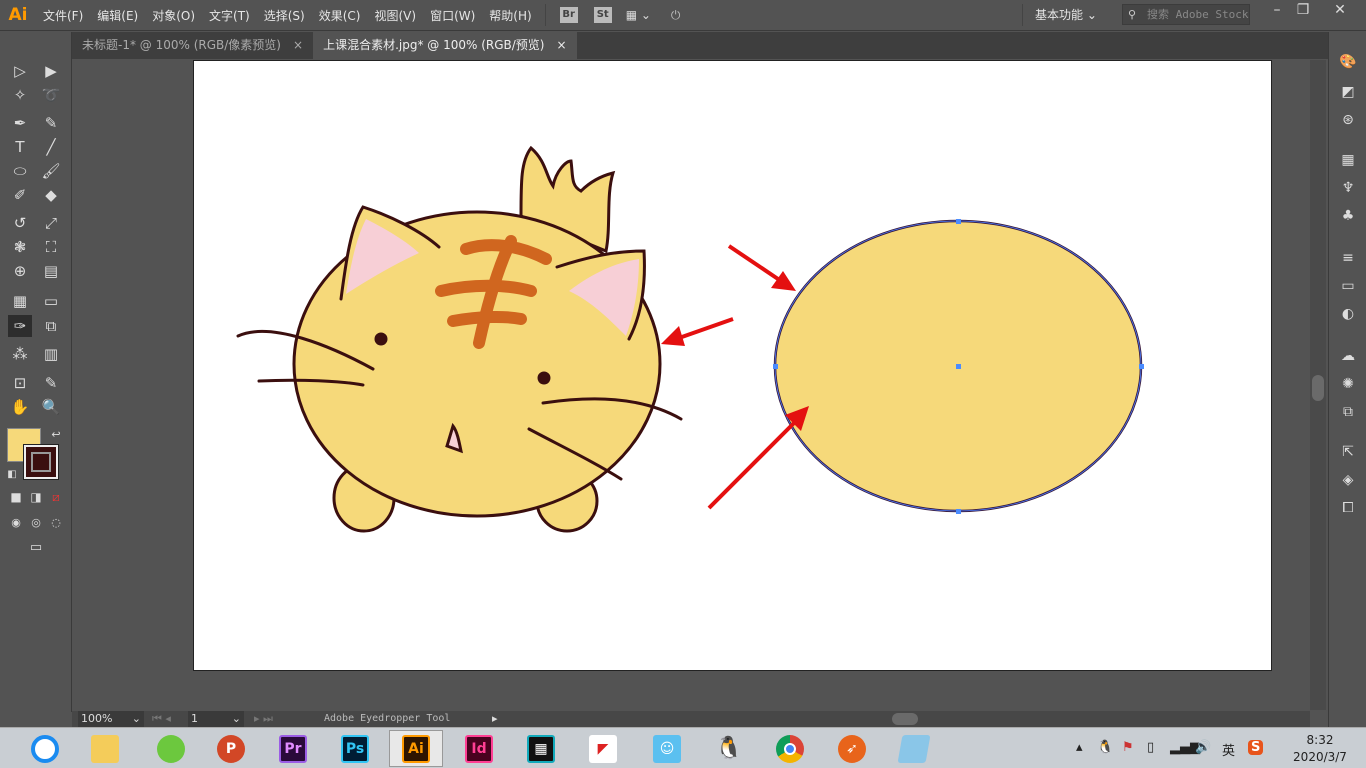  Describe the element at coordinates (171, 748) in the screenshot. I see `taskbar-wechat` at that location.